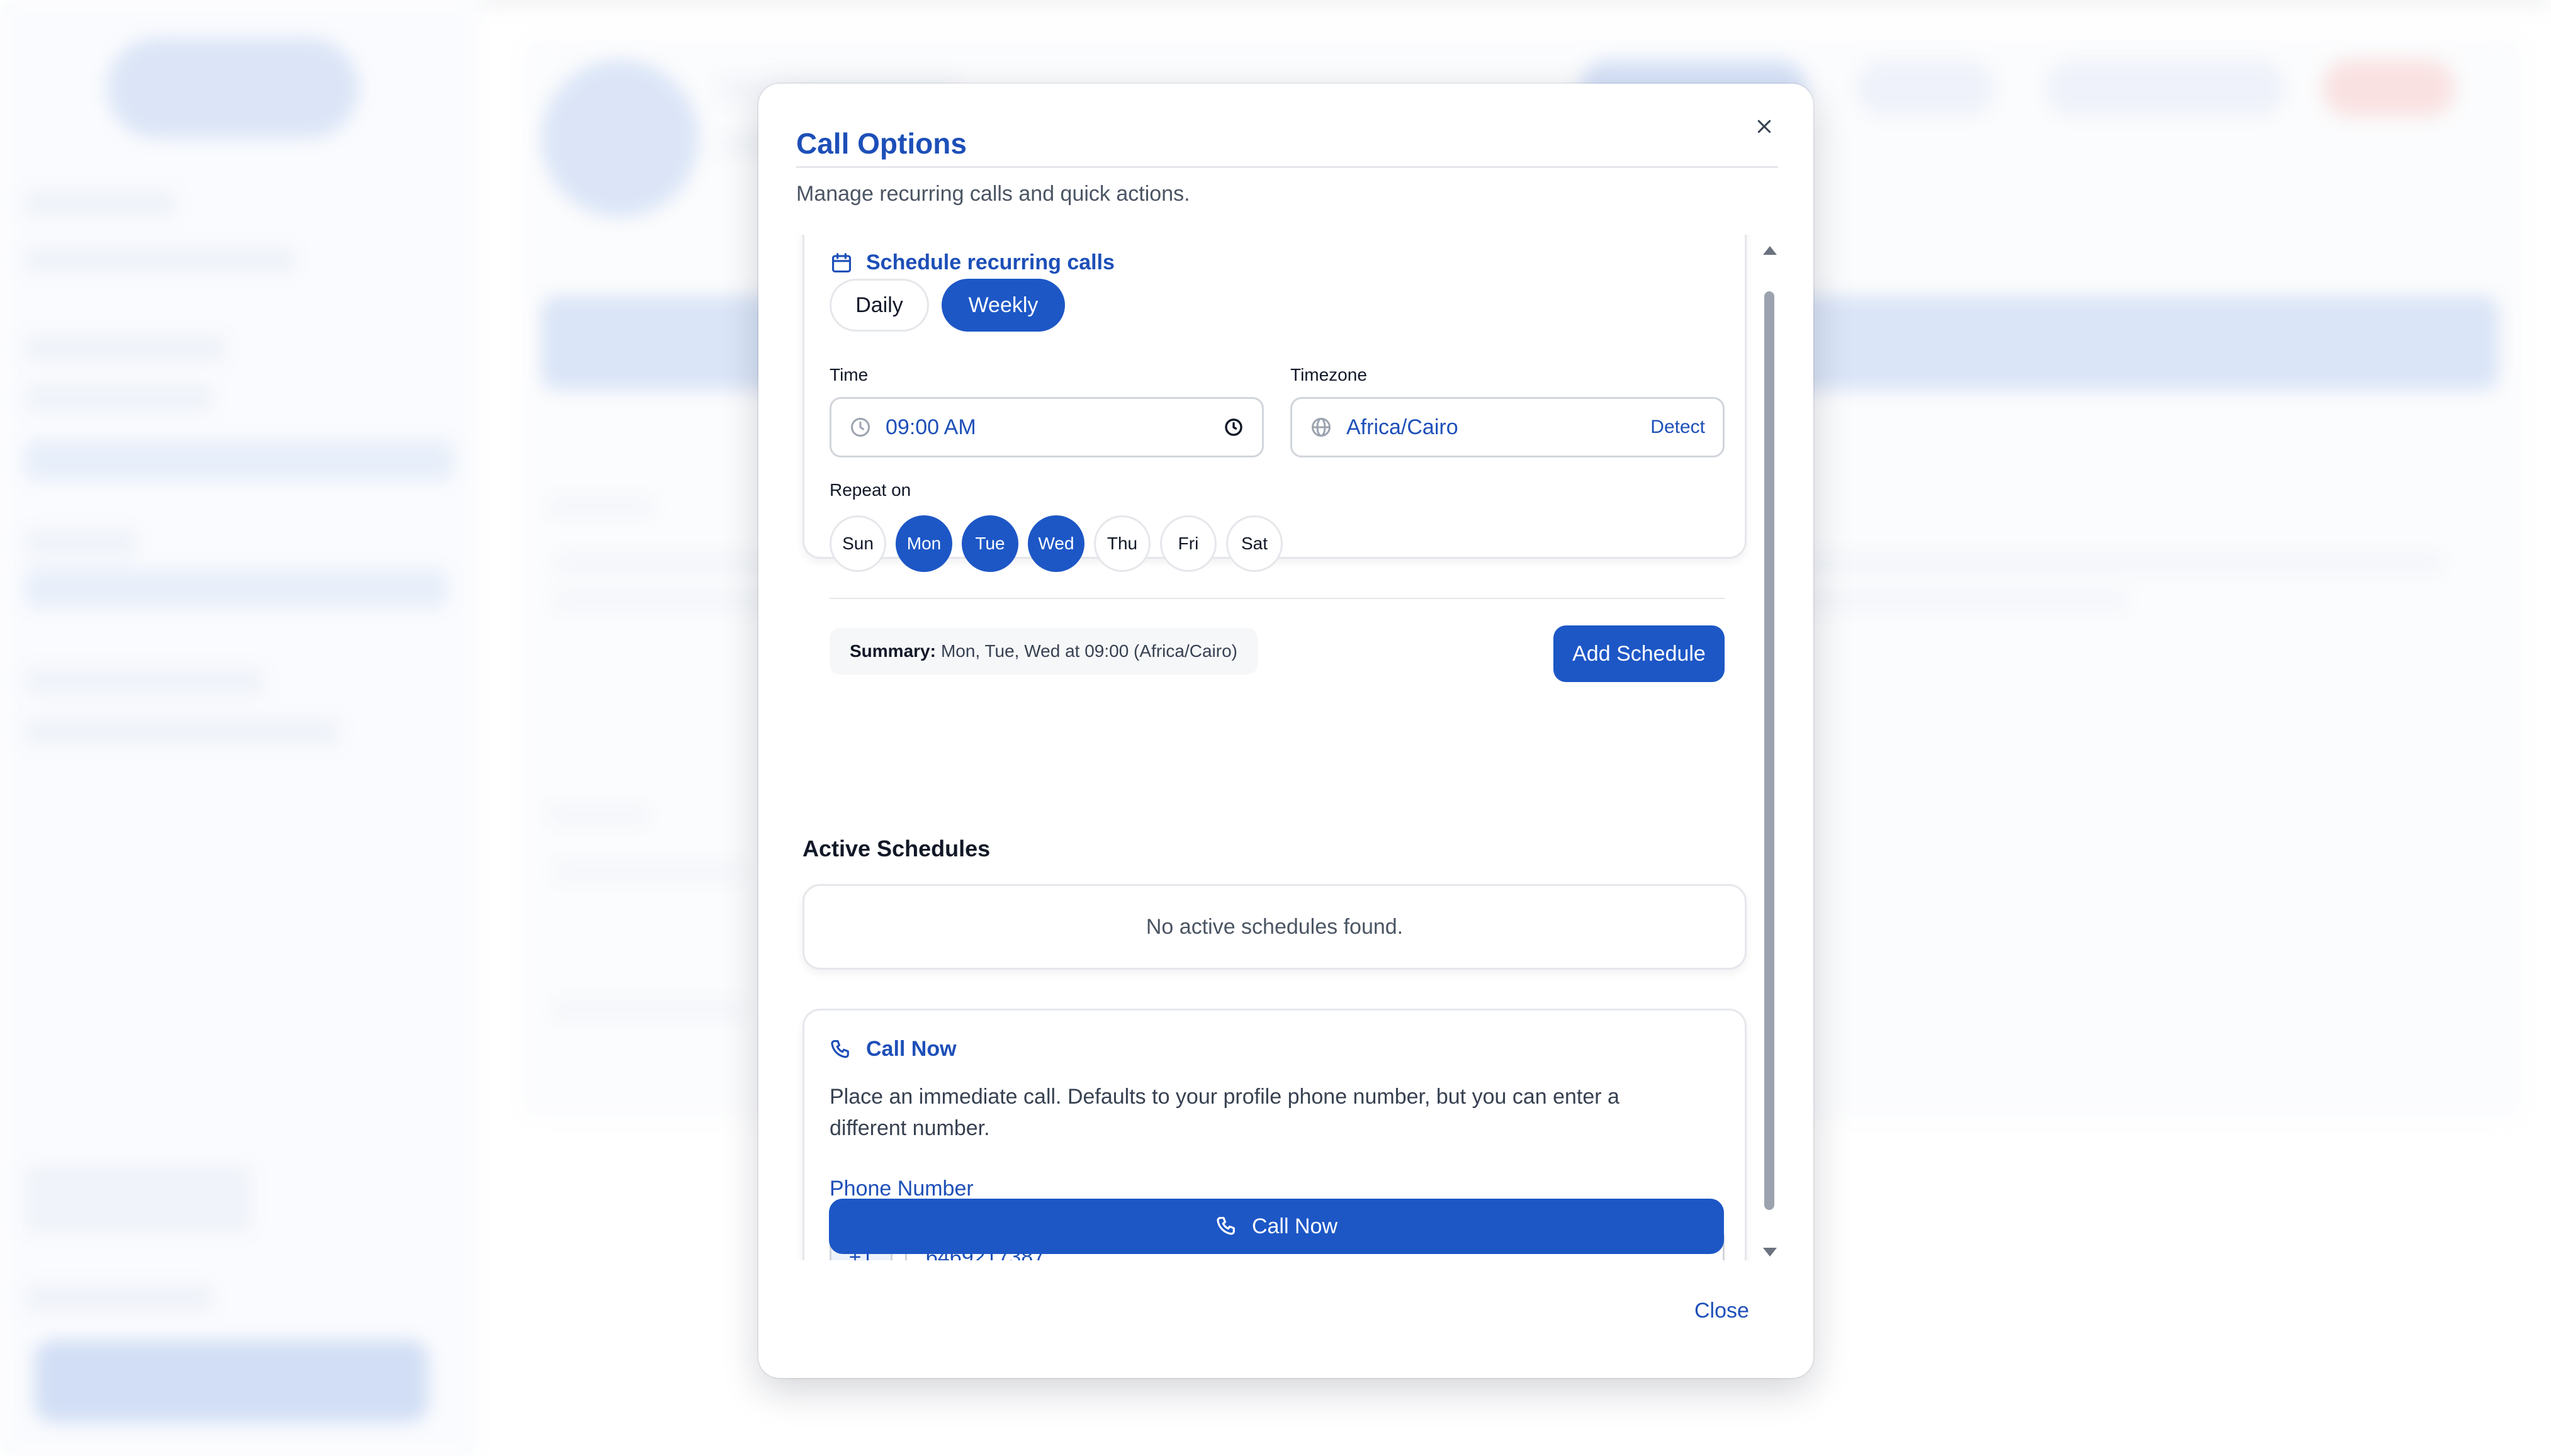 This screenshot has width=2551, height=1456. What do you see at coordinates (1233, 427) in the screenshot?
I see `time-picker-icon` at bounding box center [1233, 427].